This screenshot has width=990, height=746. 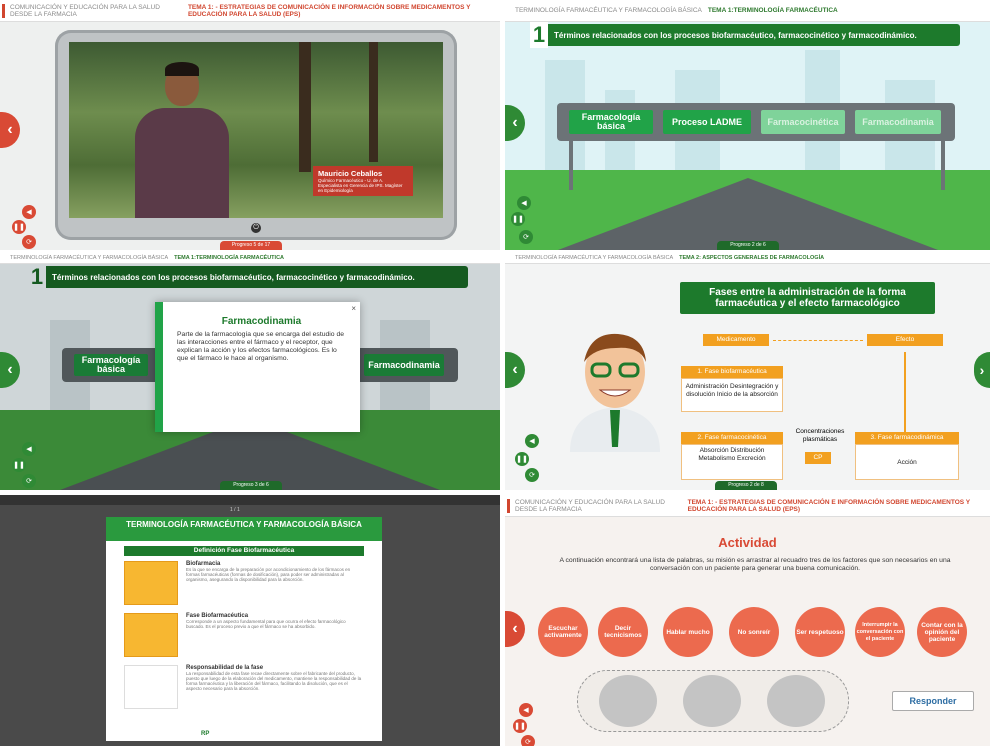 I want to click on close-icon: ×, so click(x=353, y=308).